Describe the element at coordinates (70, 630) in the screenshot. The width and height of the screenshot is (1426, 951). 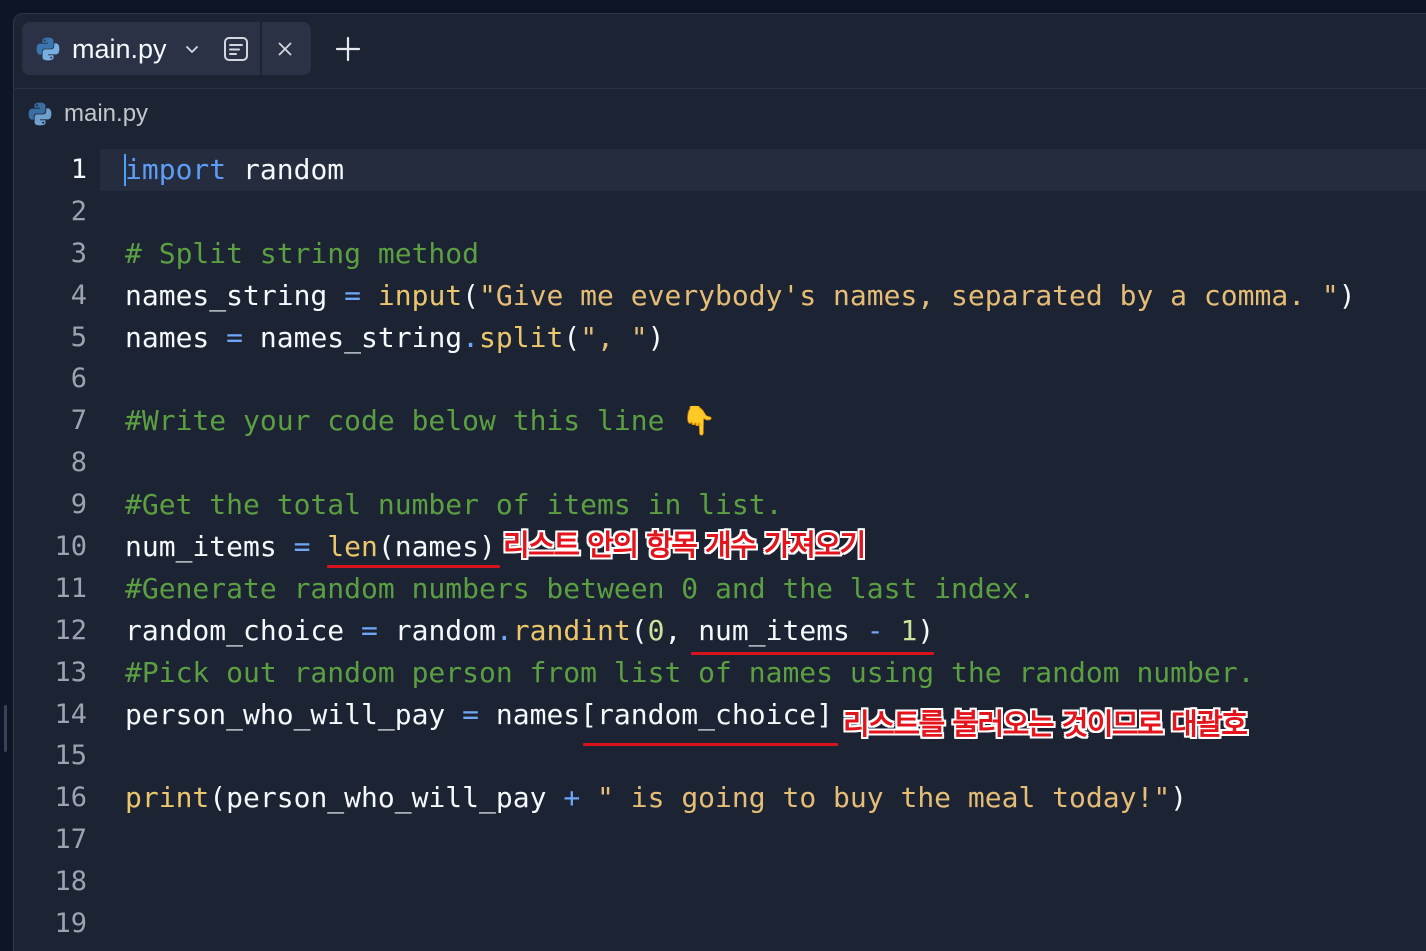
I see `line-number: 12` at that location.